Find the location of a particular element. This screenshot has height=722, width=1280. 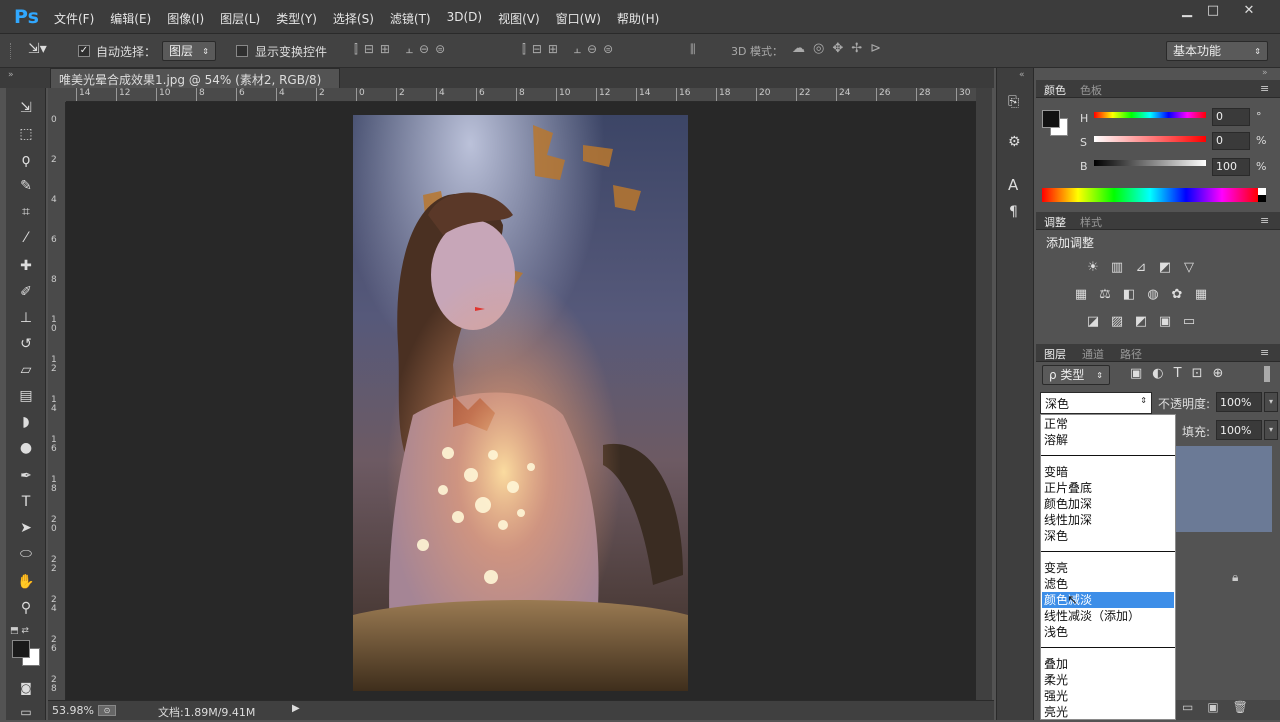

threshold-icon: ◩ is located at coordinates (1141, 322).